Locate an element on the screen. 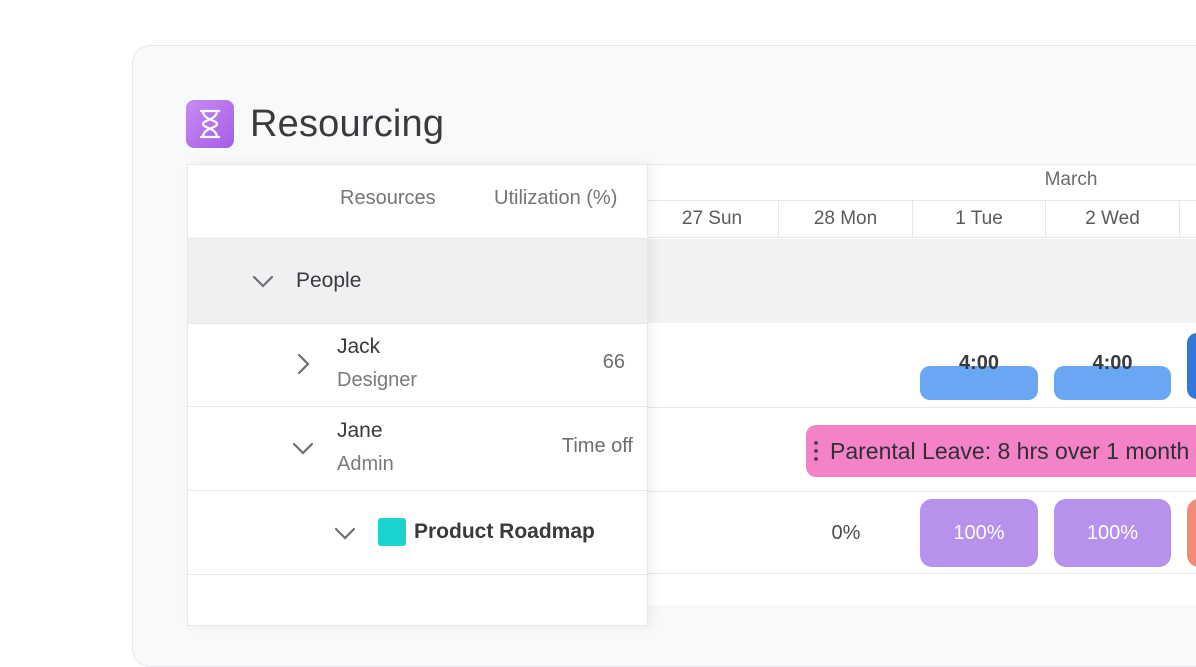  day-header-1-tue: 1 Tue is located at coordinates (979, 219).